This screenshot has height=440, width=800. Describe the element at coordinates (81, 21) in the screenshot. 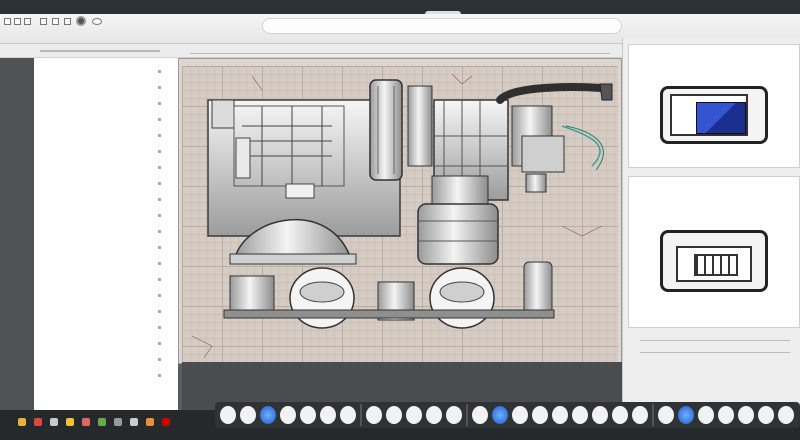

I see `gear-icon` at that location.